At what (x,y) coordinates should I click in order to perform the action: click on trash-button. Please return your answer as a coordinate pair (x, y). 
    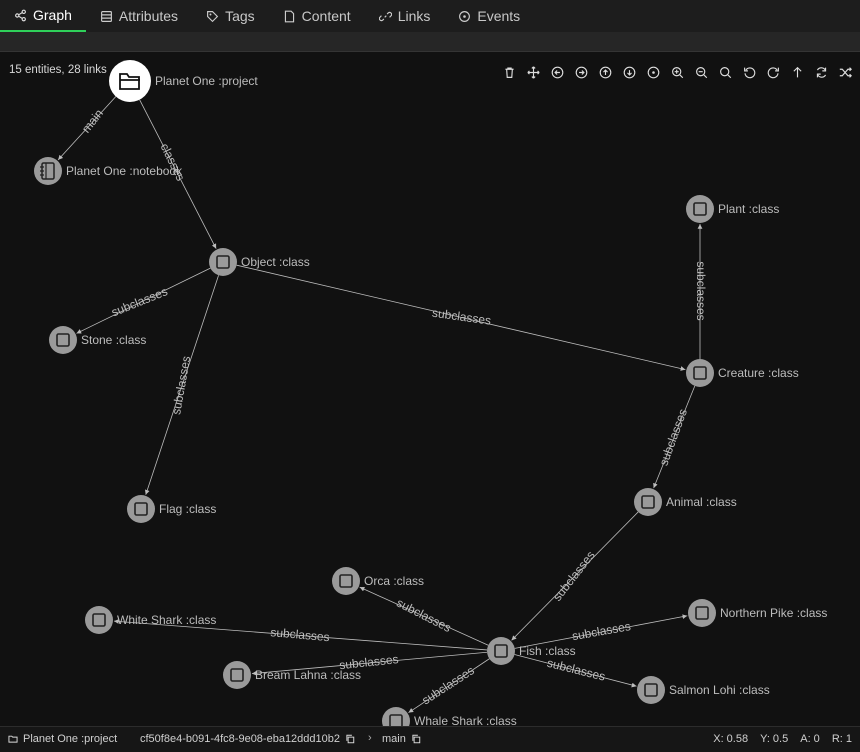
    Looking at the image, I should click on (509, 72).